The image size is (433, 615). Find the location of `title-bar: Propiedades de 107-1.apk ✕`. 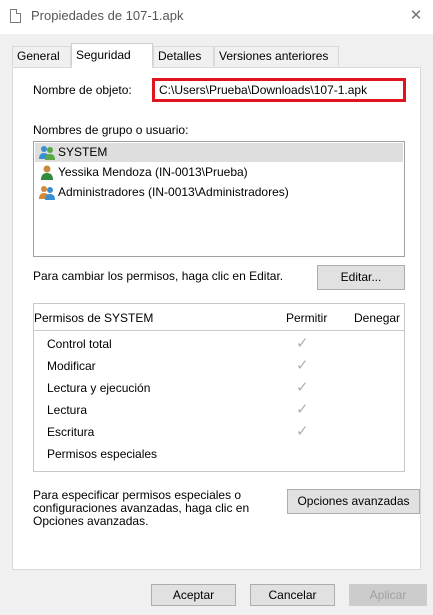

title-bar: Propiedades de 107-1.apk ✕ is located at coordinates (216, 17).